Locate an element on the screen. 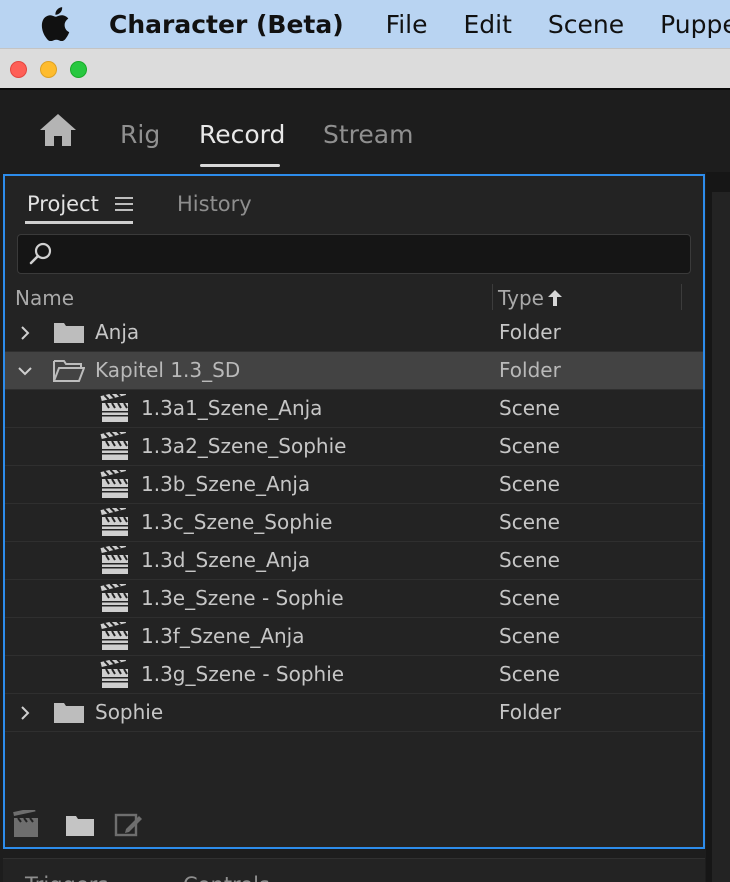 The height and width of the screenshot is (882, 730). column-type-label: Type is located at coordinates (521, 298).